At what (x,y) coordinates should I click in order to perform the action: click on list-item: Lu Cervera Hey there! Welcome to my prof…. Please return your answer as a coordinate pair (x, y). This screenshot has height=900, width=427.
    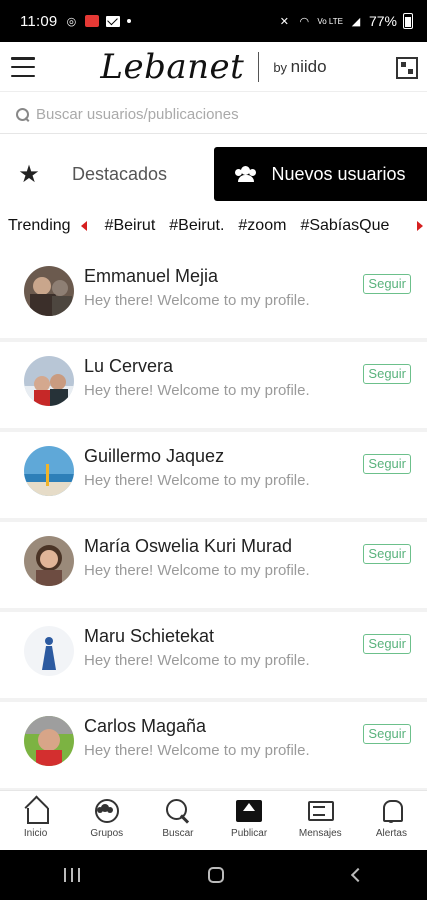
    Looking at the image, I should click on (213, 387).